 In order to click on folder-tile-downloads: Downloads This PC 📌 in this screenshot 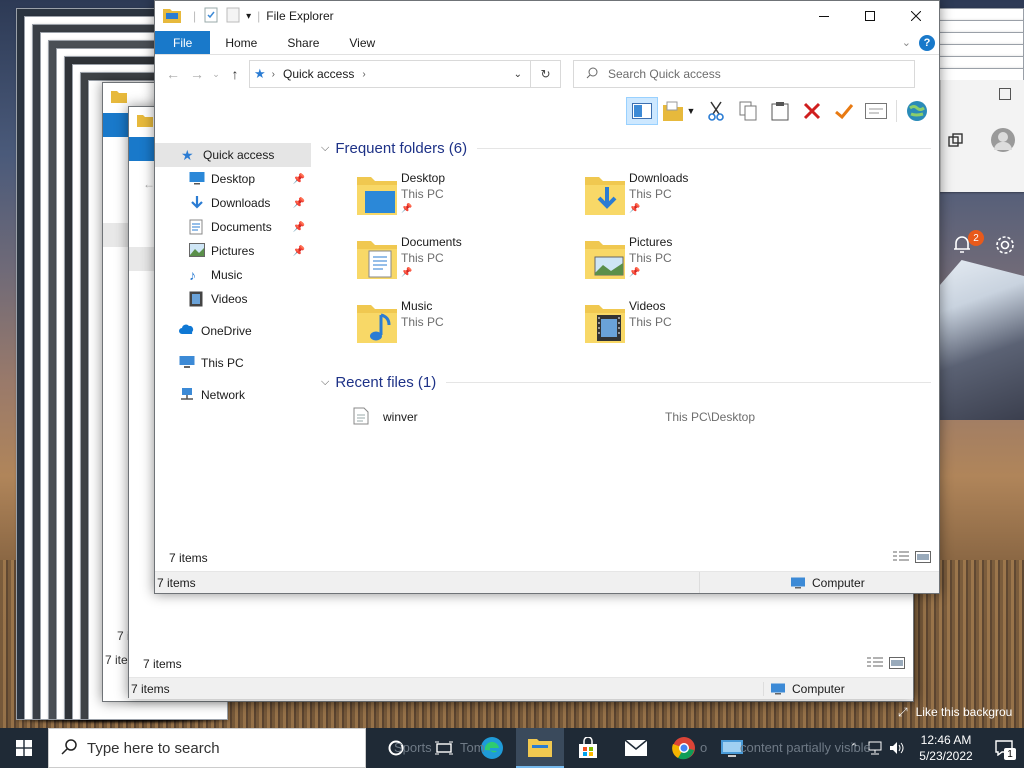, I will do `click(693, 201)`.